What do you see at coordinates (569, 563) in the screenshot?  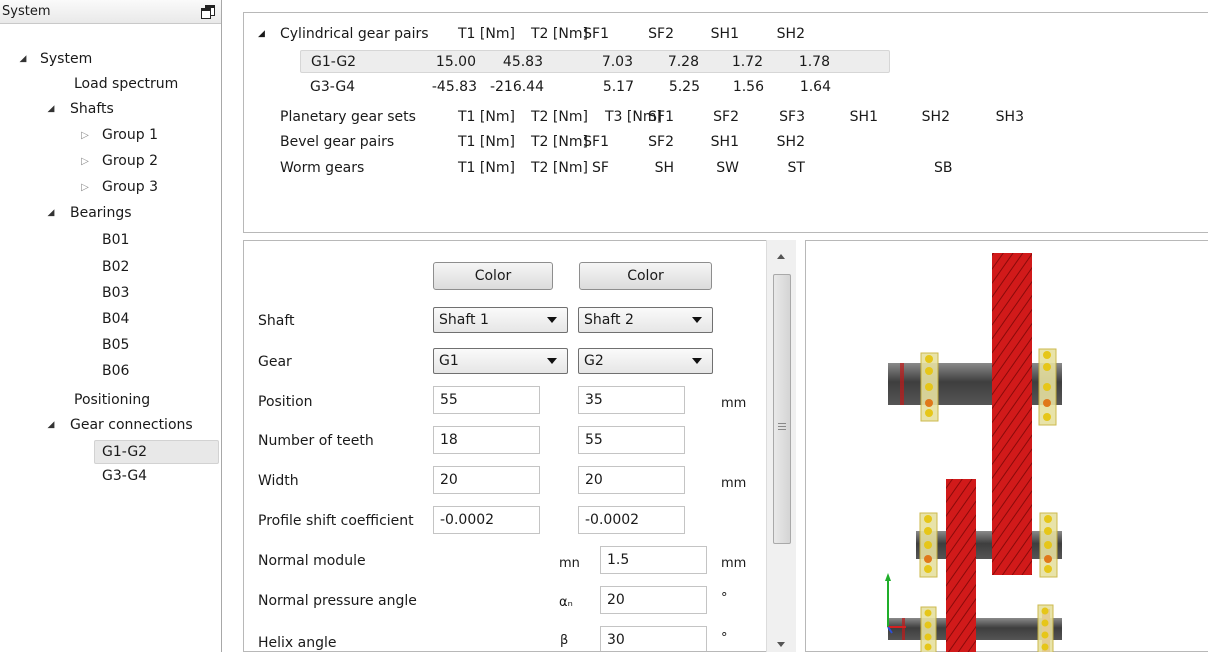 I see `normal-module-symbol: mn` at bounding box center [569, 563].